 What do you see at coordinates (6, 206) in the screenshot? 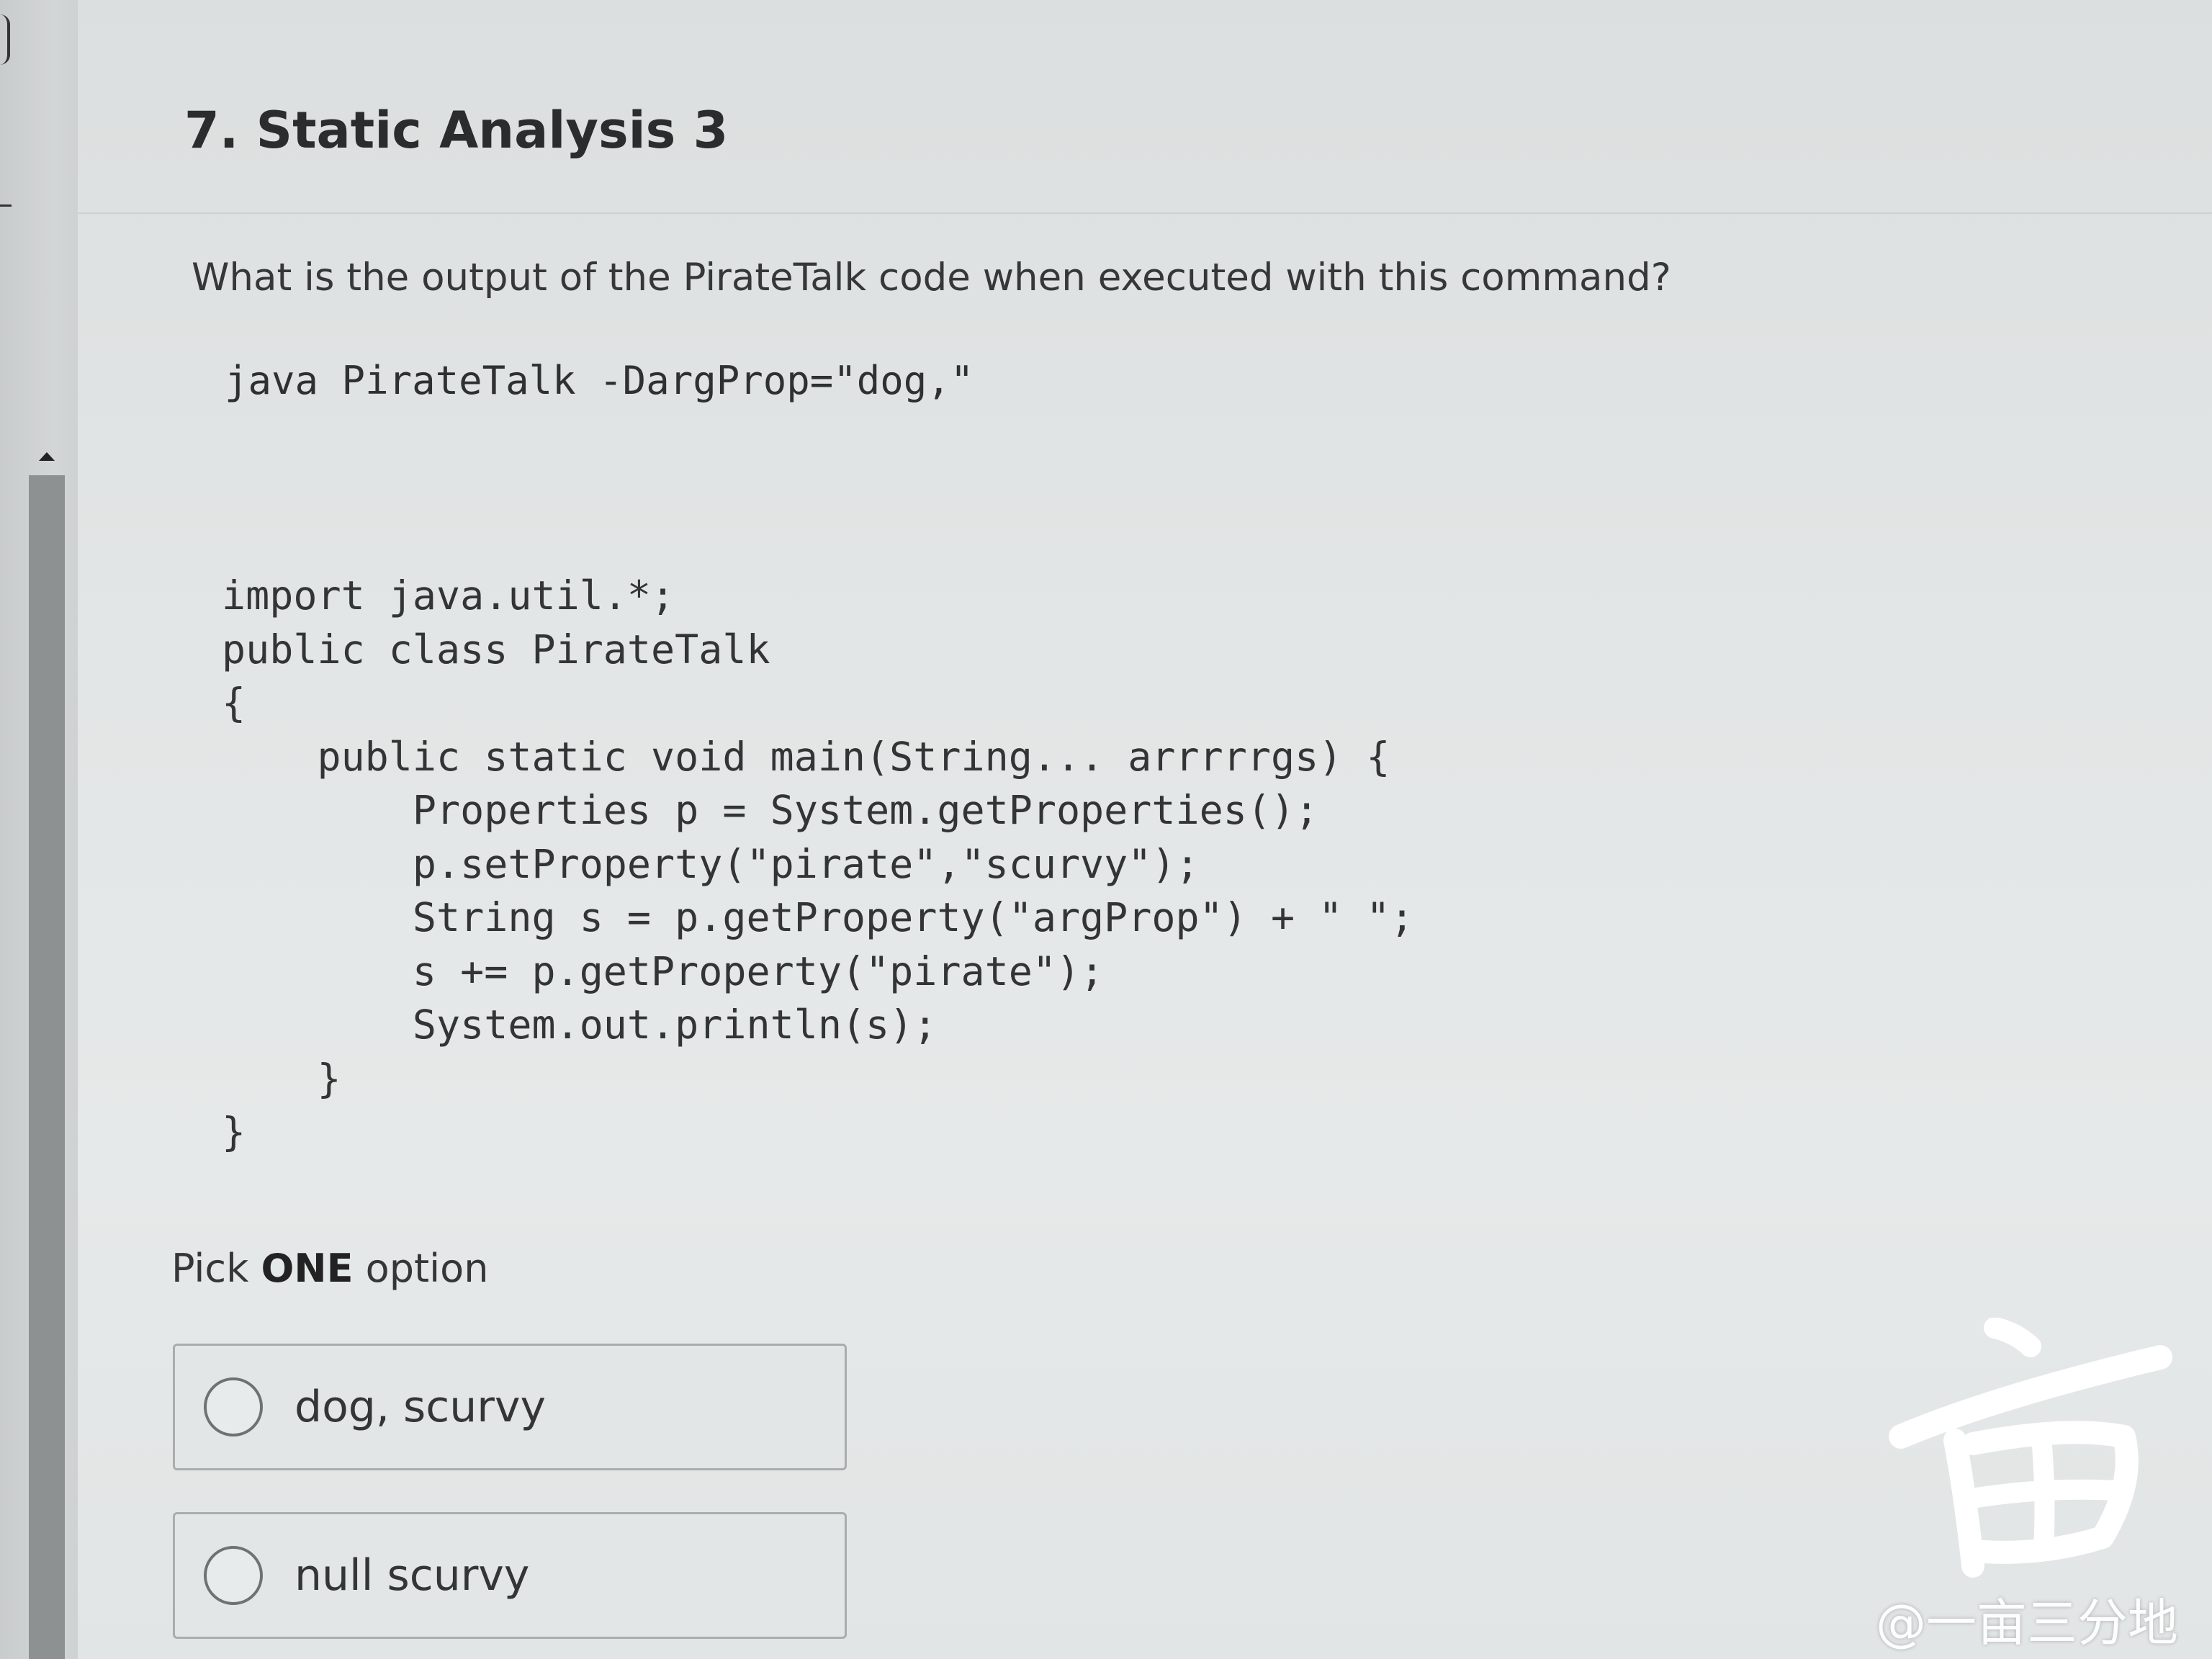
I see `rail-tick` at bounding box center [6, 206].